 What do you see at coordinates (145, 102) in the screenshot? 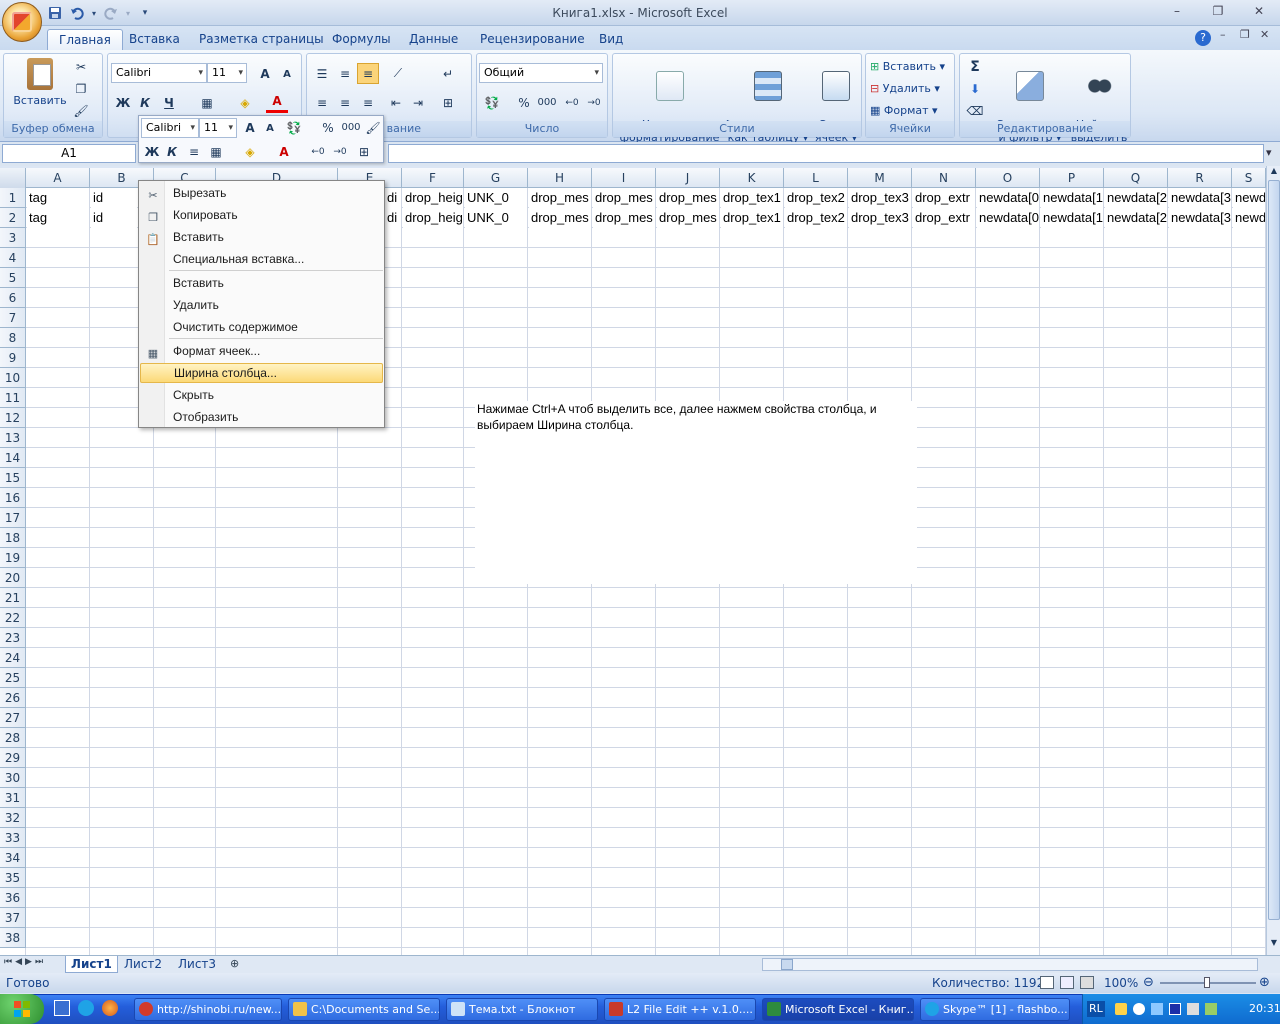
I see `italic-button: К` at bounding box center [145, 102].